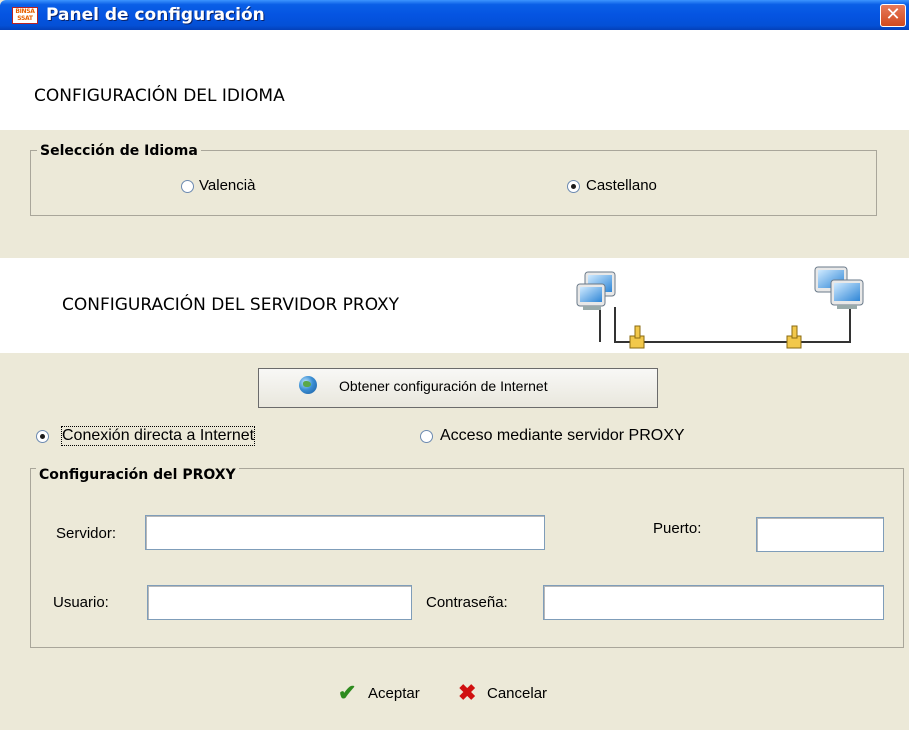  What do you see at coordinates (86, 533) in the screenshot?
I see `server-label: Servidor:` at bounding box center [86, 533].